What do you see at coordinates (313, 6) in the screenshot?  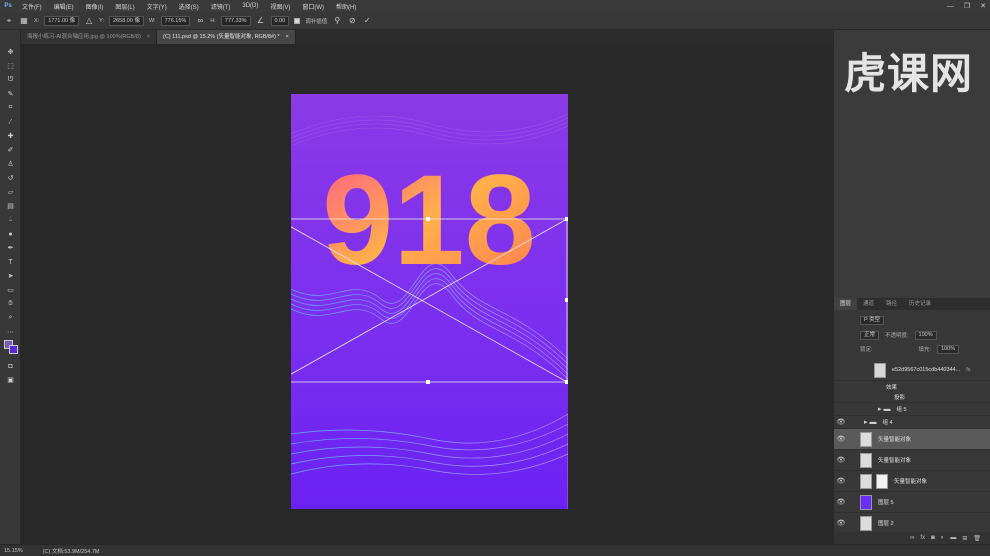 I see `menu-window: 窗口(W)` at bounding box center [313, 6].